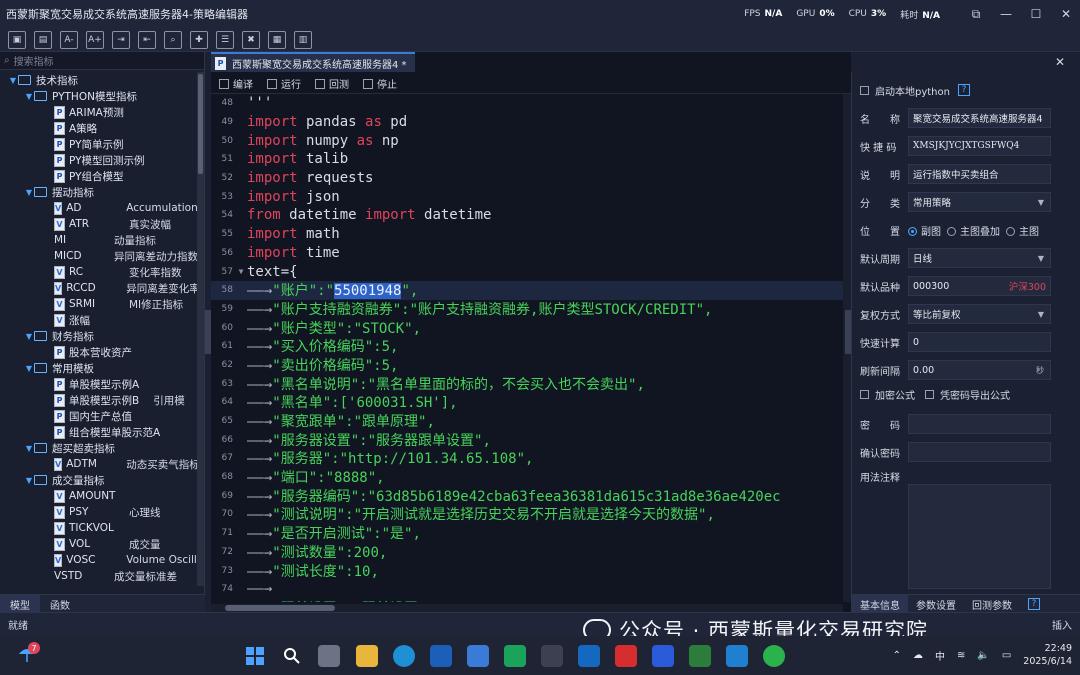 The width and height of the screenshot is (1080, 675). Describe the element at coordinates (99, 400) in the screenshot. I see `tree-item: P 单股模型示例B 引用模` at that location.